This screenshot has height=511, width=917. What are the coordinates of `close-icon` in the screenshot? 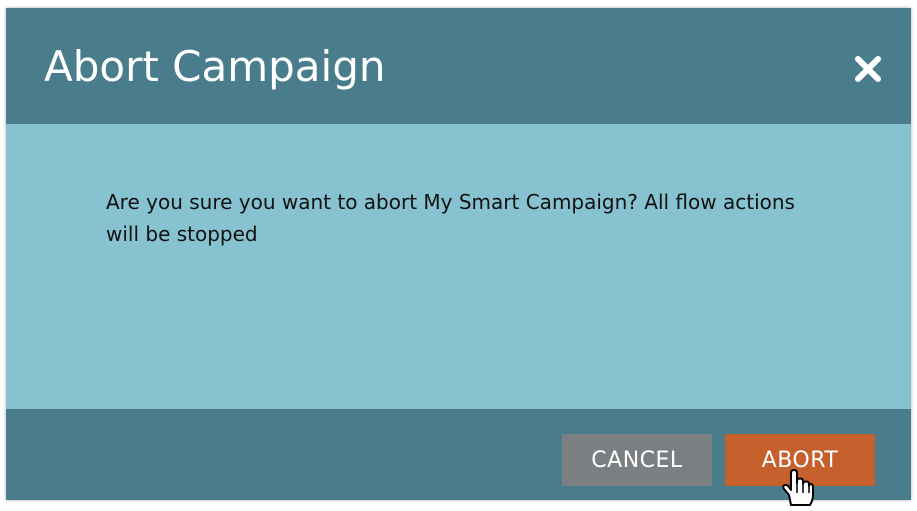 It's located at (868, 69).